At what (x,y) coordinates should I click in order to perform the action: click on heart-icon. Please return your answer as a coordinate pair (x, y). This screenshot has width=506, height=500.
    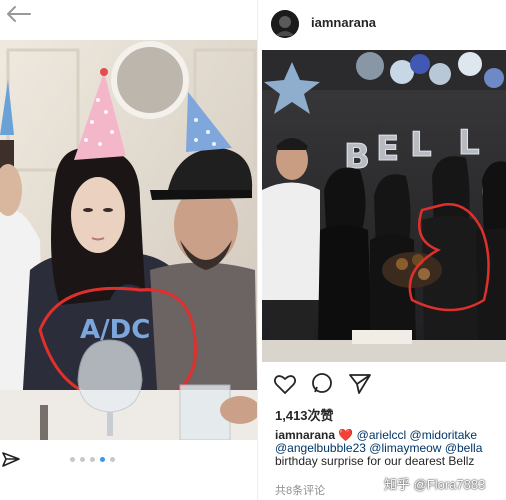
    Looking at the image, I should click on (285, 384).